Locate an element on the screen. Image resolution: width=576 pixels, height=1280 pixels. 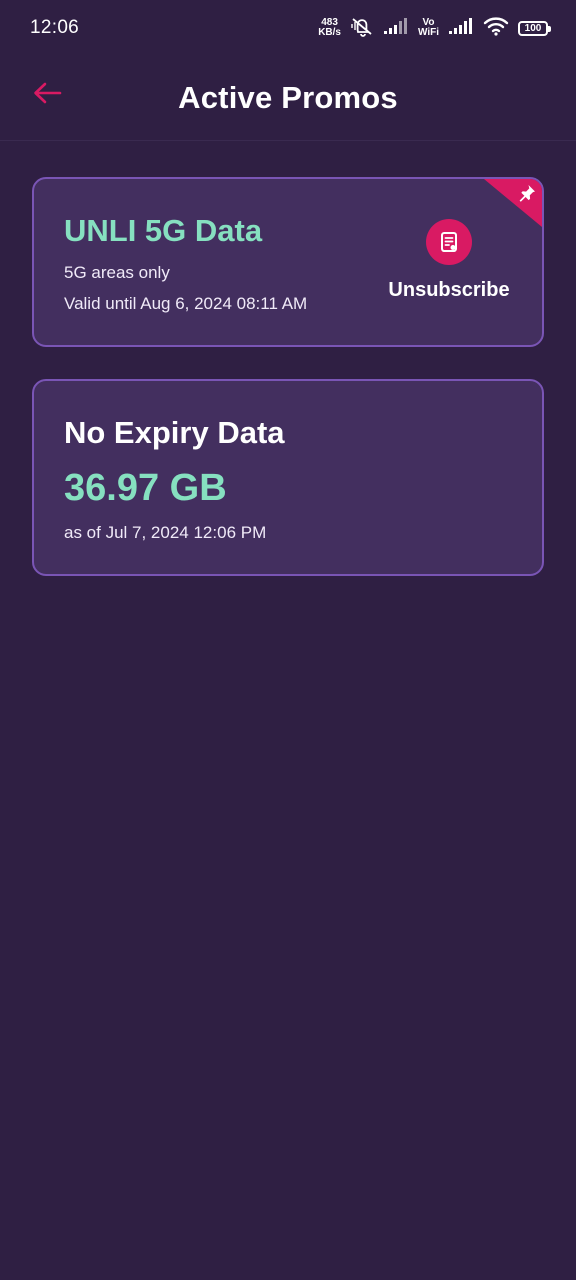
status-bar: 12:06 483 KB/s Vo WiFi 100 is located at coordinates (288, 28).